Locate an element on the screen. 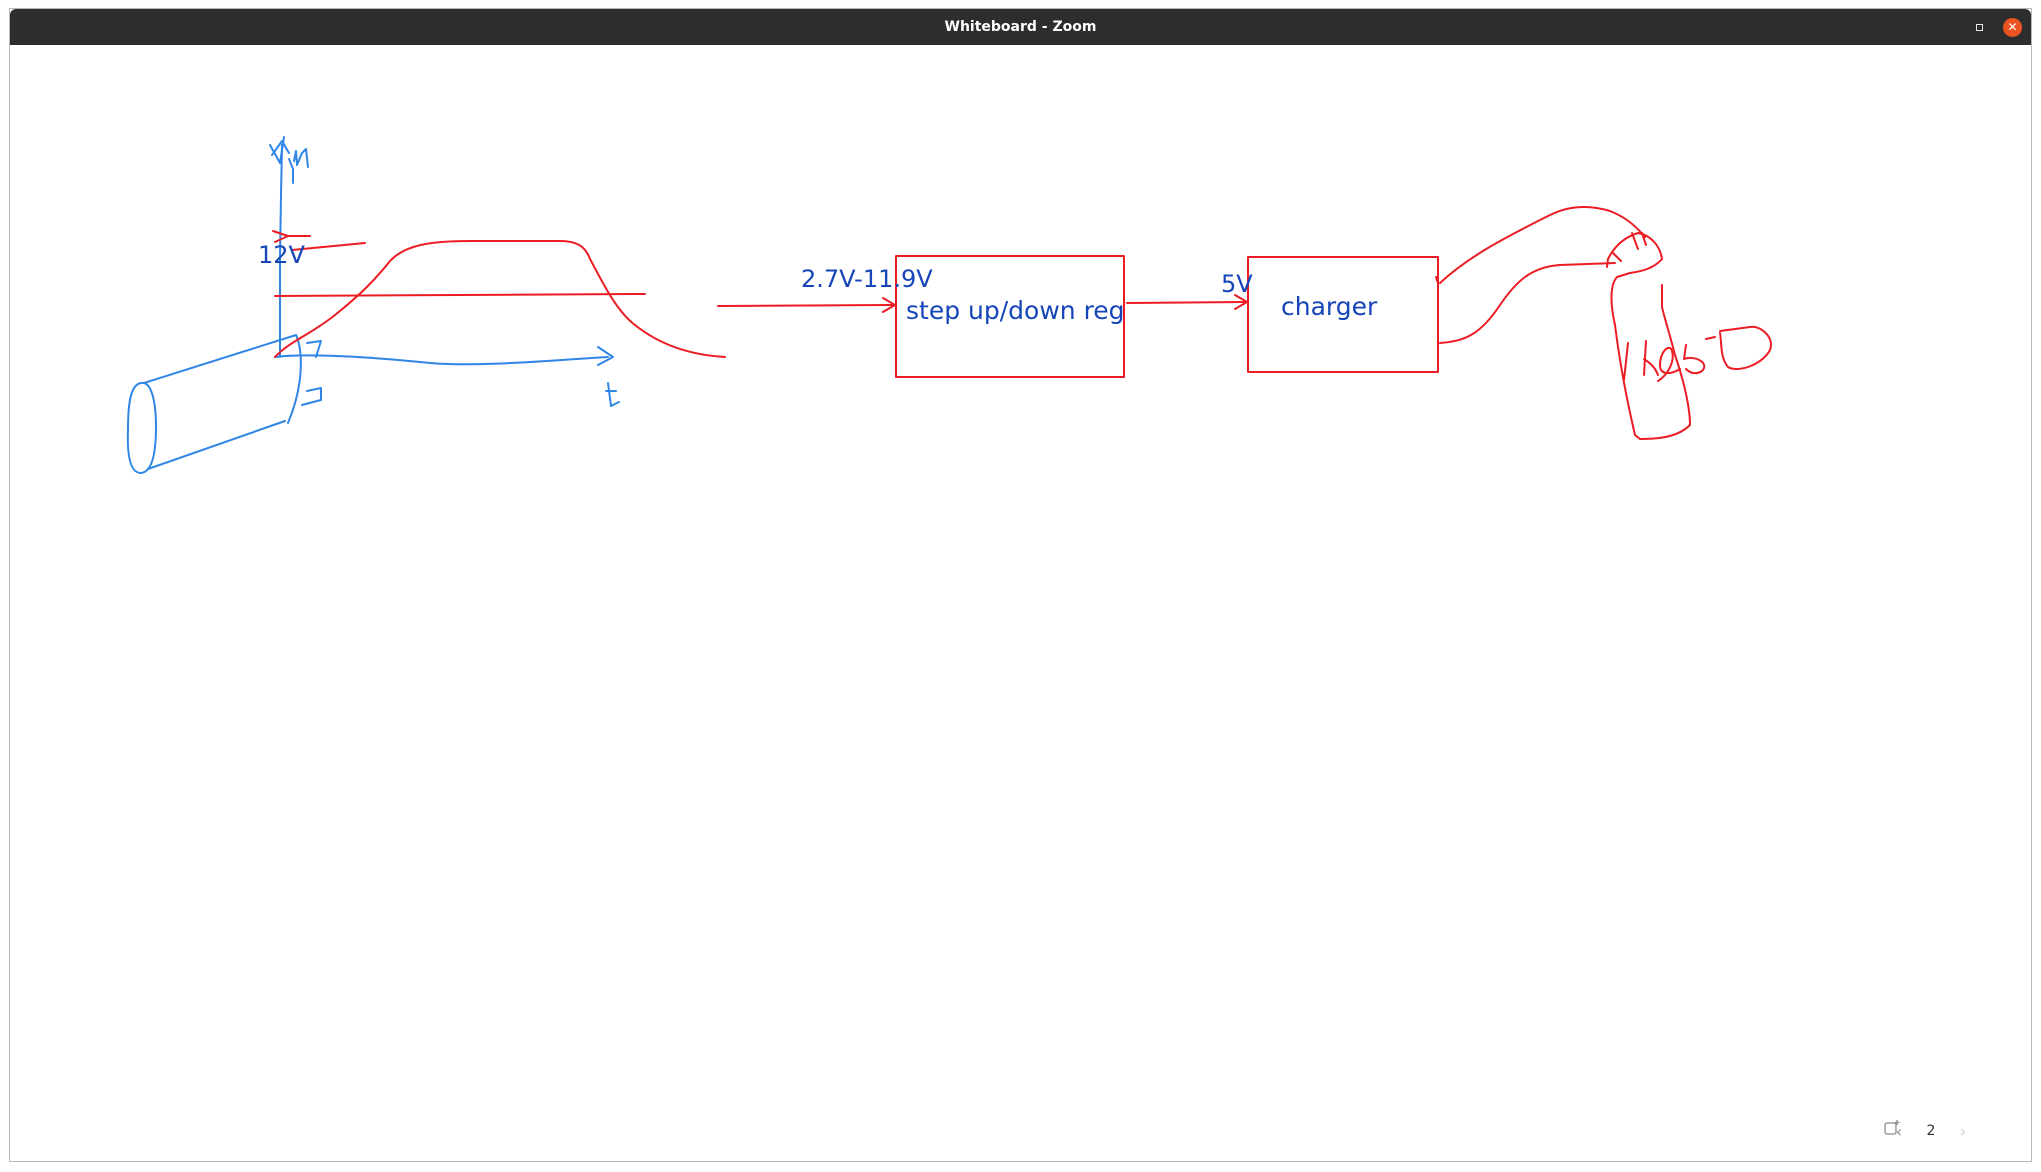 The width and height of the screenshot is (2041, 1172). chevron-right-icon: › is located at coordinates (1963, 1131).